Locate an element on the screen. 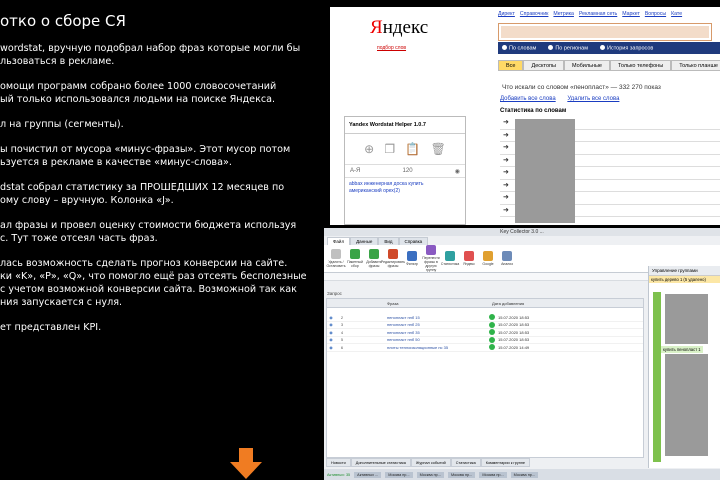 Image resolution: width=720 pixels, height=480 pixels. search-mode-radio: История запросов is located at coordinates (626, 47).